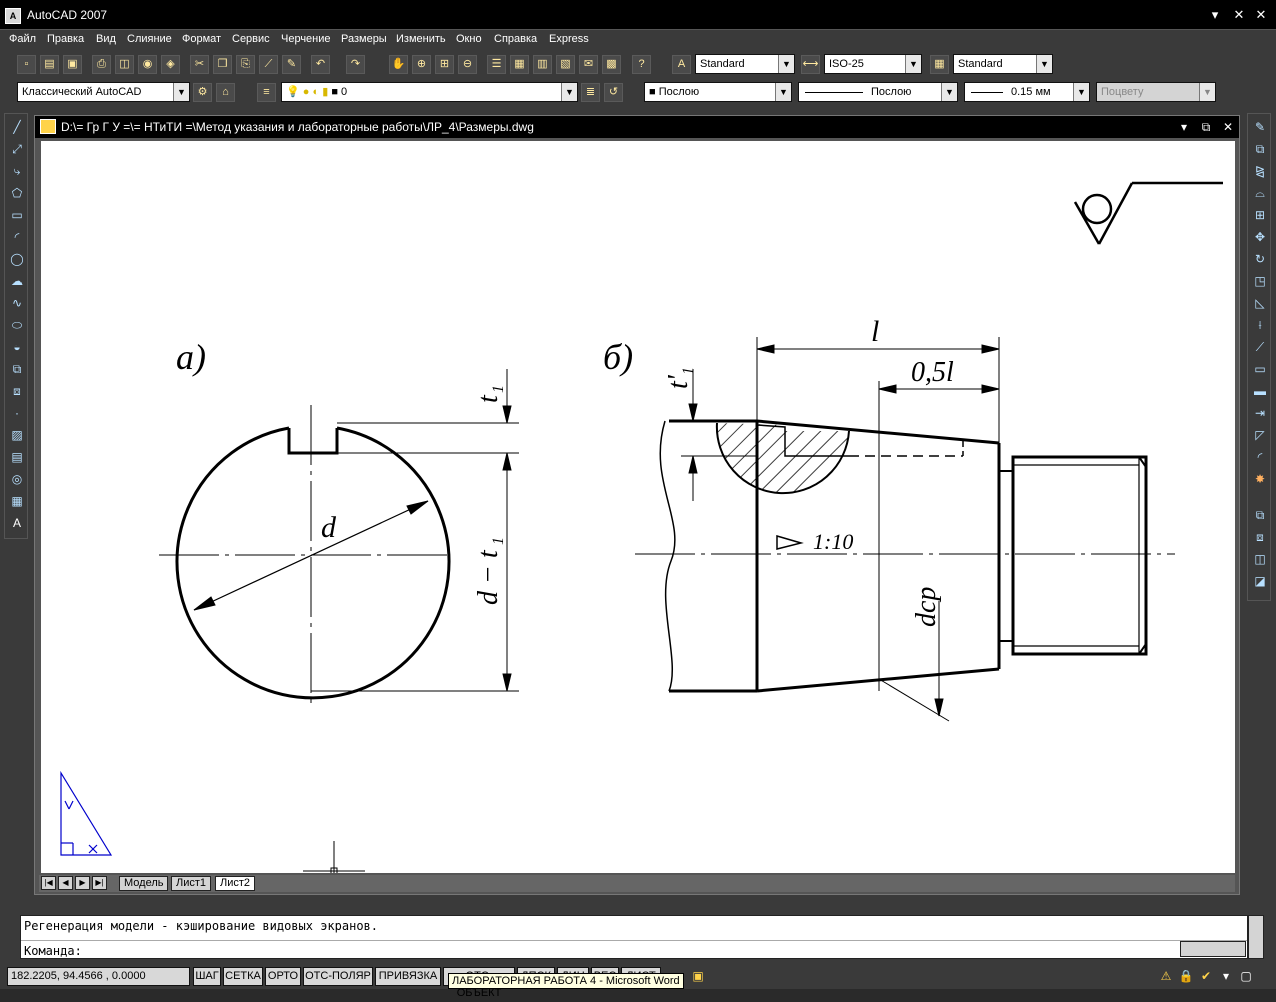 This screenshot has width=1276, height=1002. What do you see at coordinates (17, 215) in the screenshot?
I see `rectangle-icon: ▭` at bounding box center [17, 215].